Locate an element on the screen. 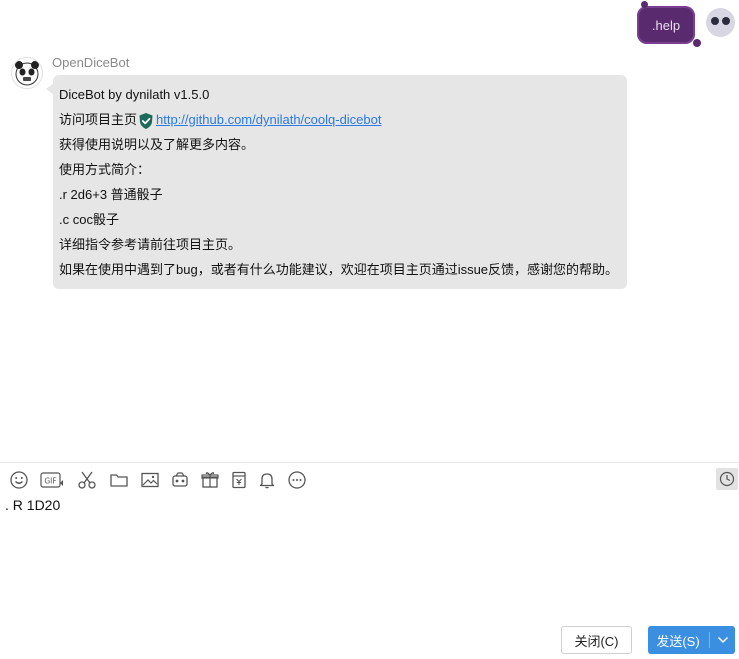 The width and height of the screenshot is (739, 659). shield-check-icon is located at coordinates (146, 120).